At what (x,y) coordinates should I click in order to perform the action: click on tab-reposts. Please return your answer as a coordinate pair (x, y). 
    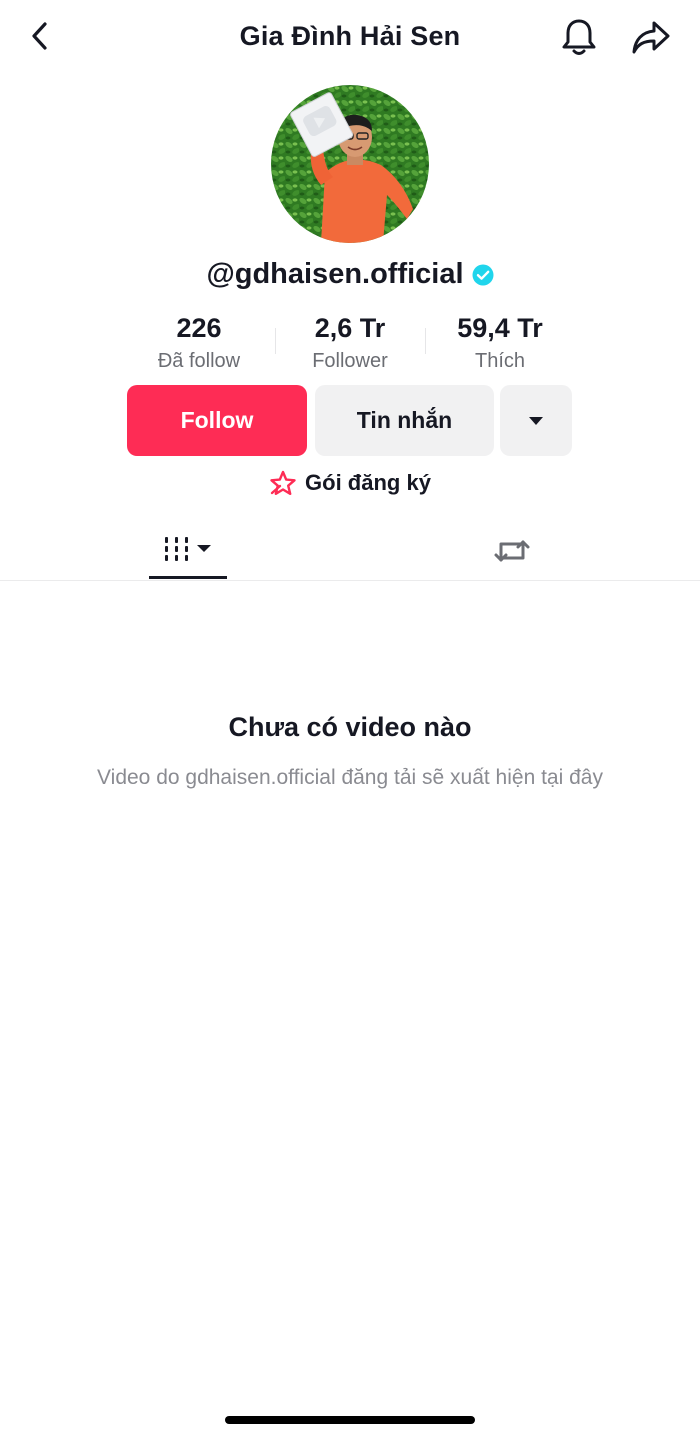
    Looking at the image, I should click on (512, 551).